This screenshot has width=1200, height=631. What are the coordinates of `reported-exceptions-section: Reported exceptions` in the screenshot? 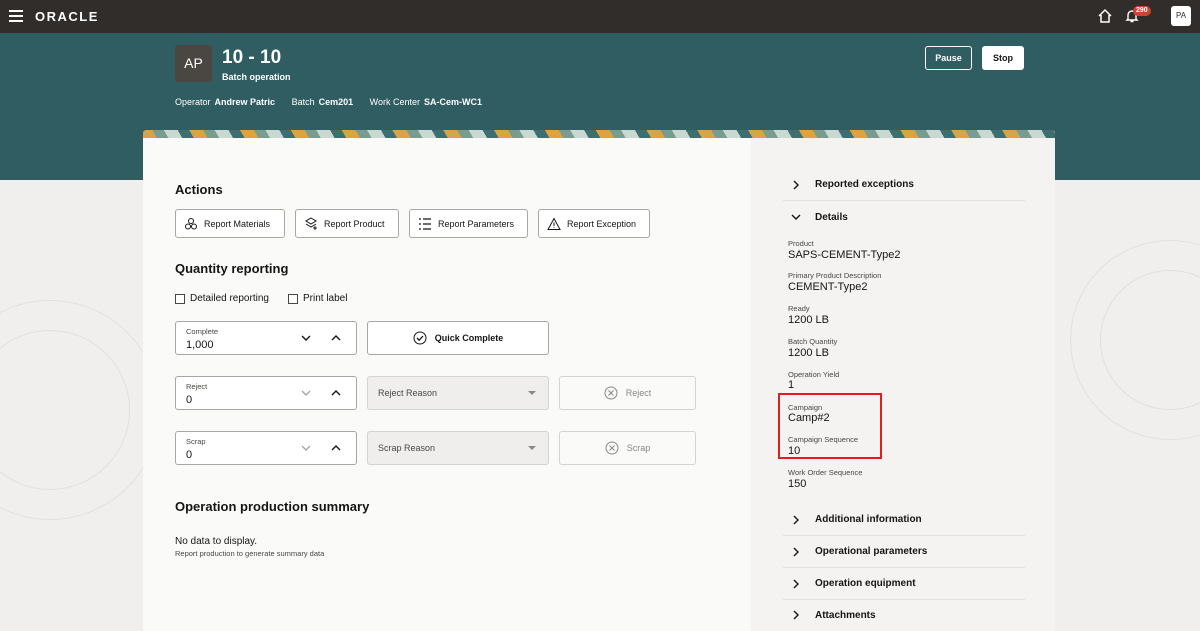 It's located at (904, 185).